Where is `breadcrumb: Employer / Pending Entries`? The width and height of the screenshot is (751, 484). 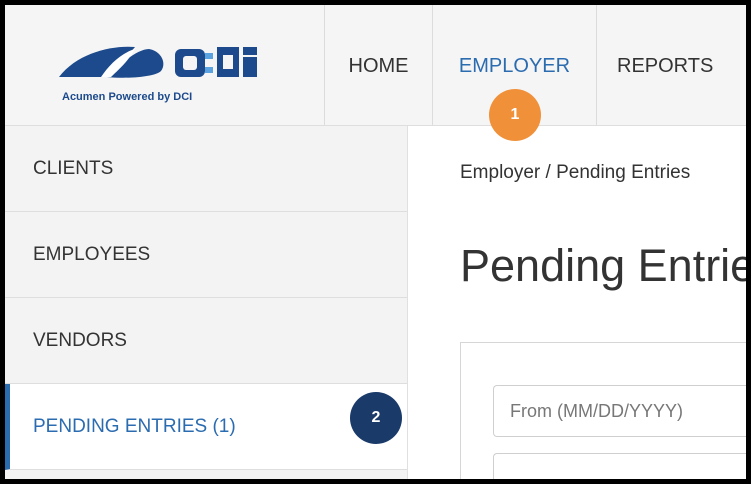
breadcrumb: Employer / Pending Entries is located at coordinates (575, 172).